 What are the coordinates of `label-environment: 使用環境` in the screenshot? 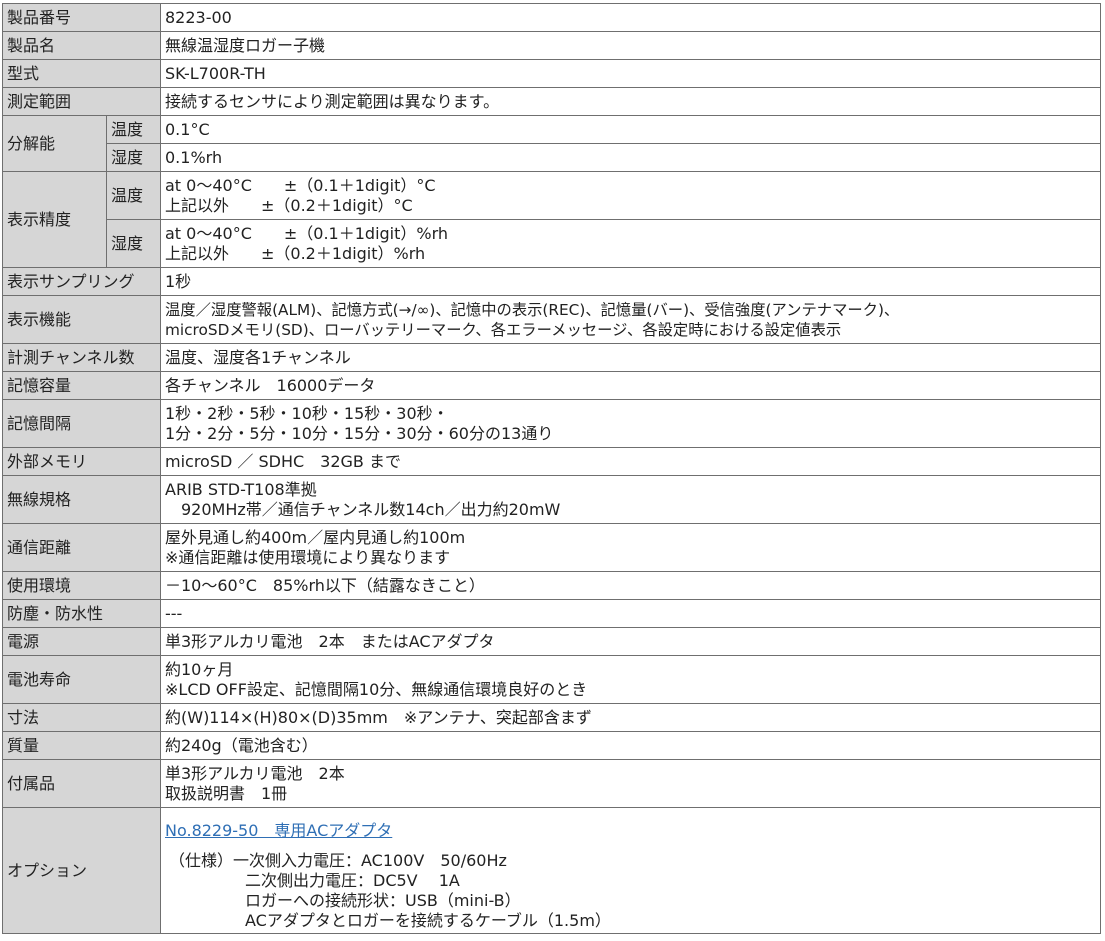 It's located at (81, 585).